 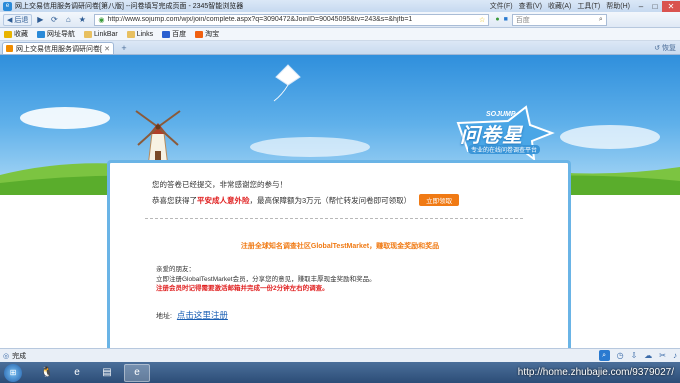 I want to click on status-bar: ◎ 完成 ⌕ ◷ ⇩ ☁ ✂ ♪, so click(x=340, y=355).